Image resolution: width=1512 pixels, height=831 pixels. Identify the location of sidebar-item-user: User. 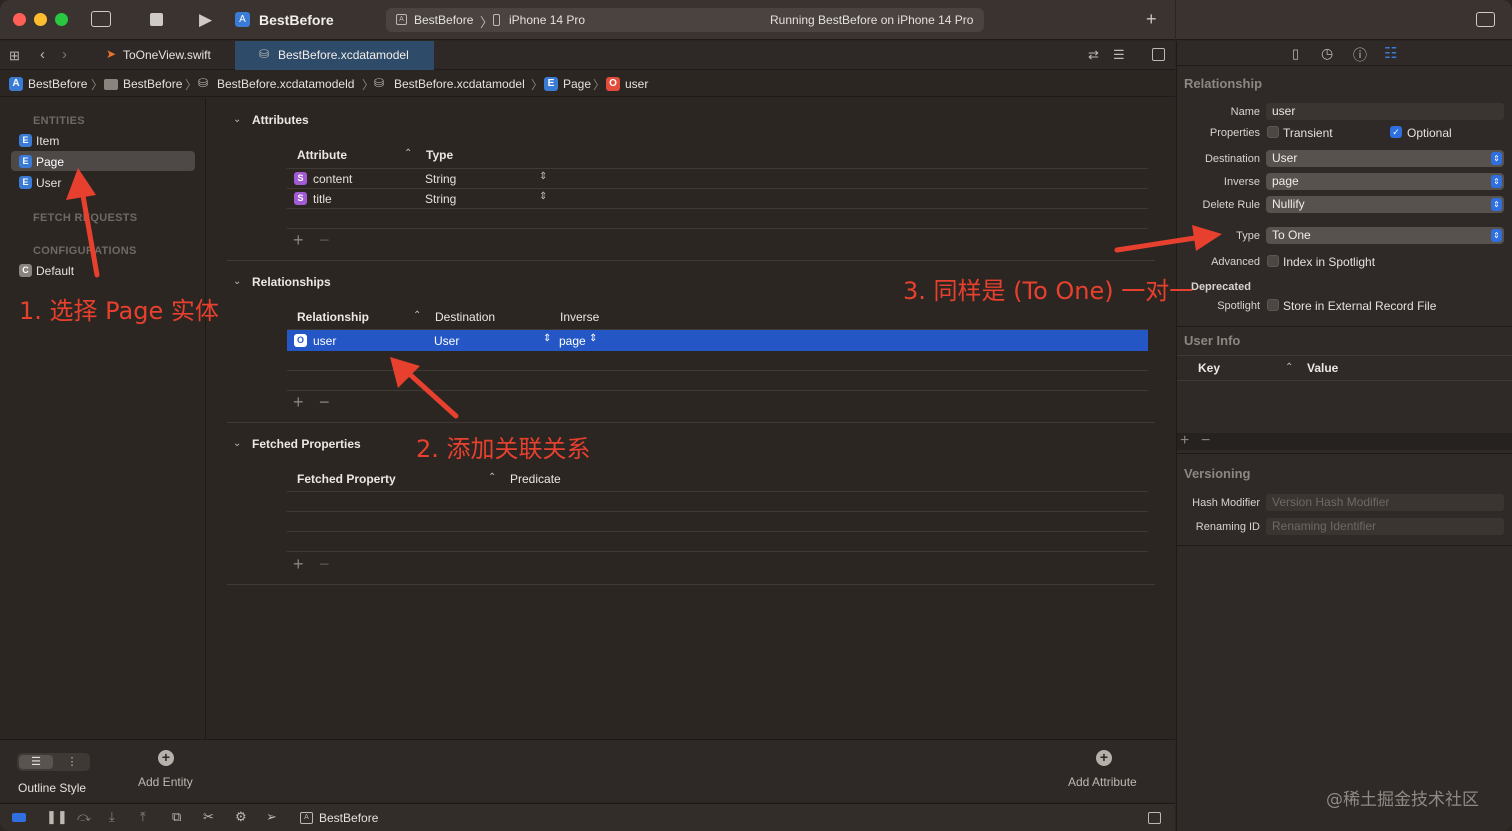
(48, 183).